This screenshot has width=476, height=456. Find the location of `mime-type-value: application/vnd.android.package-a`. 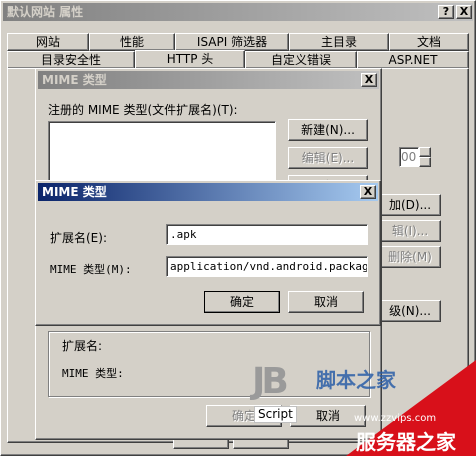

mime-type-value: application/vnd.android.package-a is located at coordinates (269, 266).